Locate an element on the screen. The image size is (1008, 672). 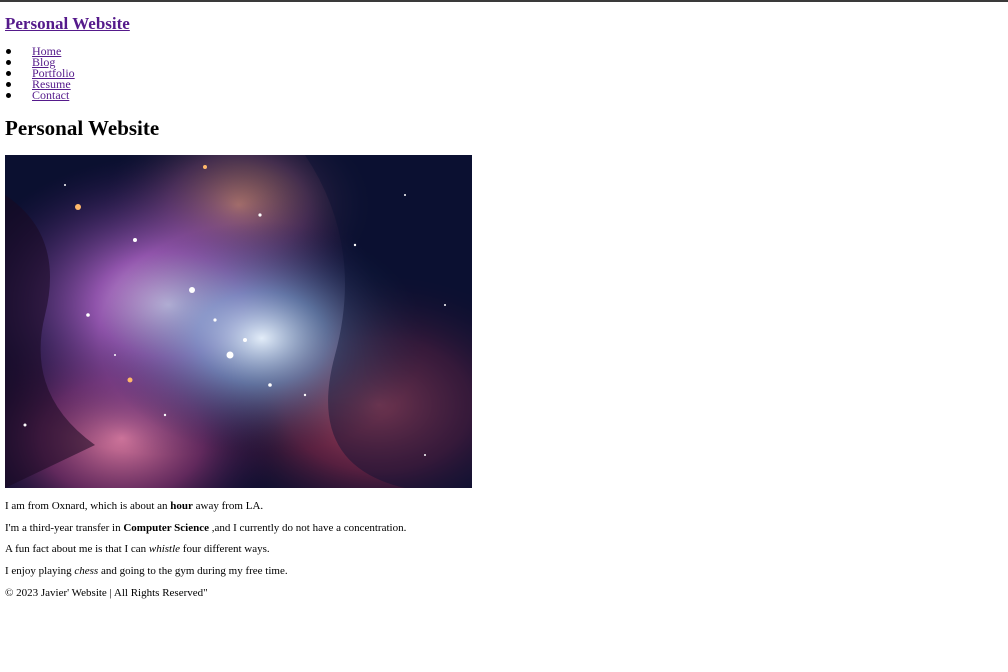
text-segment: four different ways. is located at coordinates (225, 549).